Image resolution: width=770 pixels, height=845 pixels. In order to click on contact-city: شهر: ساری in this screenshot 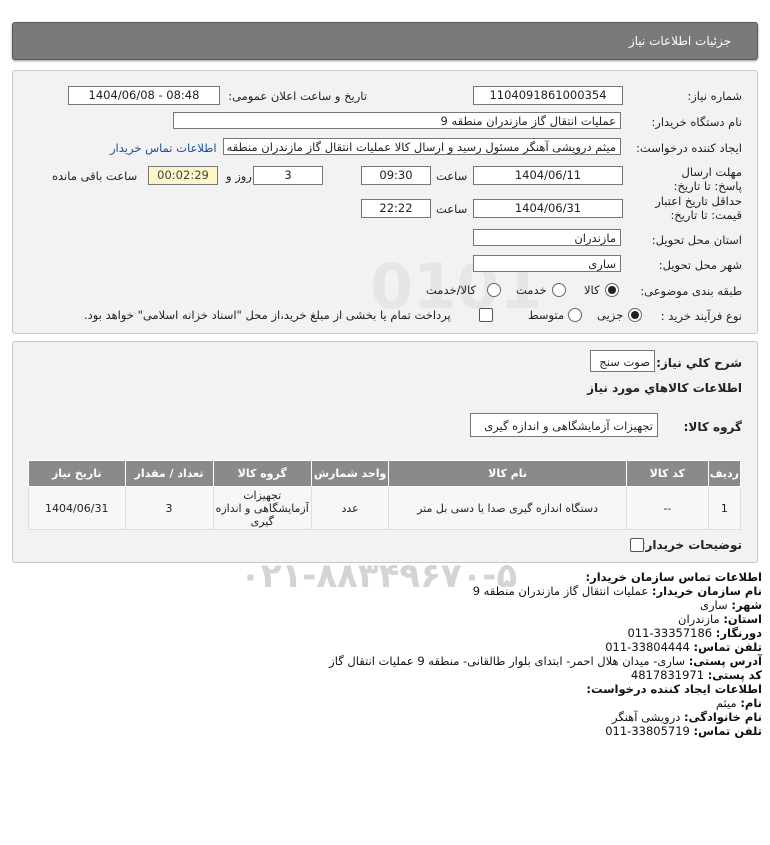, I will do `click(730, 605)`.